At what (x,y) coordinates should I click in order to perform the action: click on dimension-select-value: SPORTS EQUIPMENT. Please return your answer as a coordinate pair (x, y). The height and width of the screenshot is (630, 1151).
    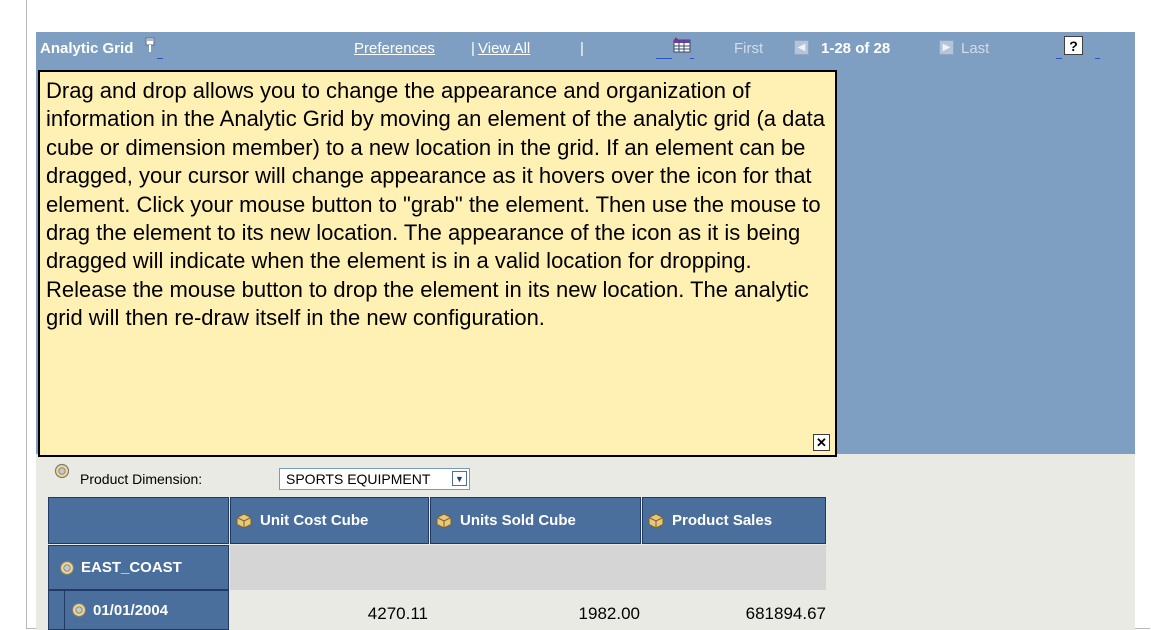
    Looking at the image, I should click on (358, 479).